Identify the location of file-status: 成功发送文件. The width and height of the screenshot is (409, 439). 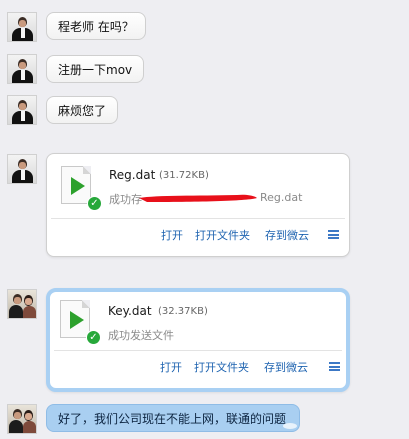
(141, 335).